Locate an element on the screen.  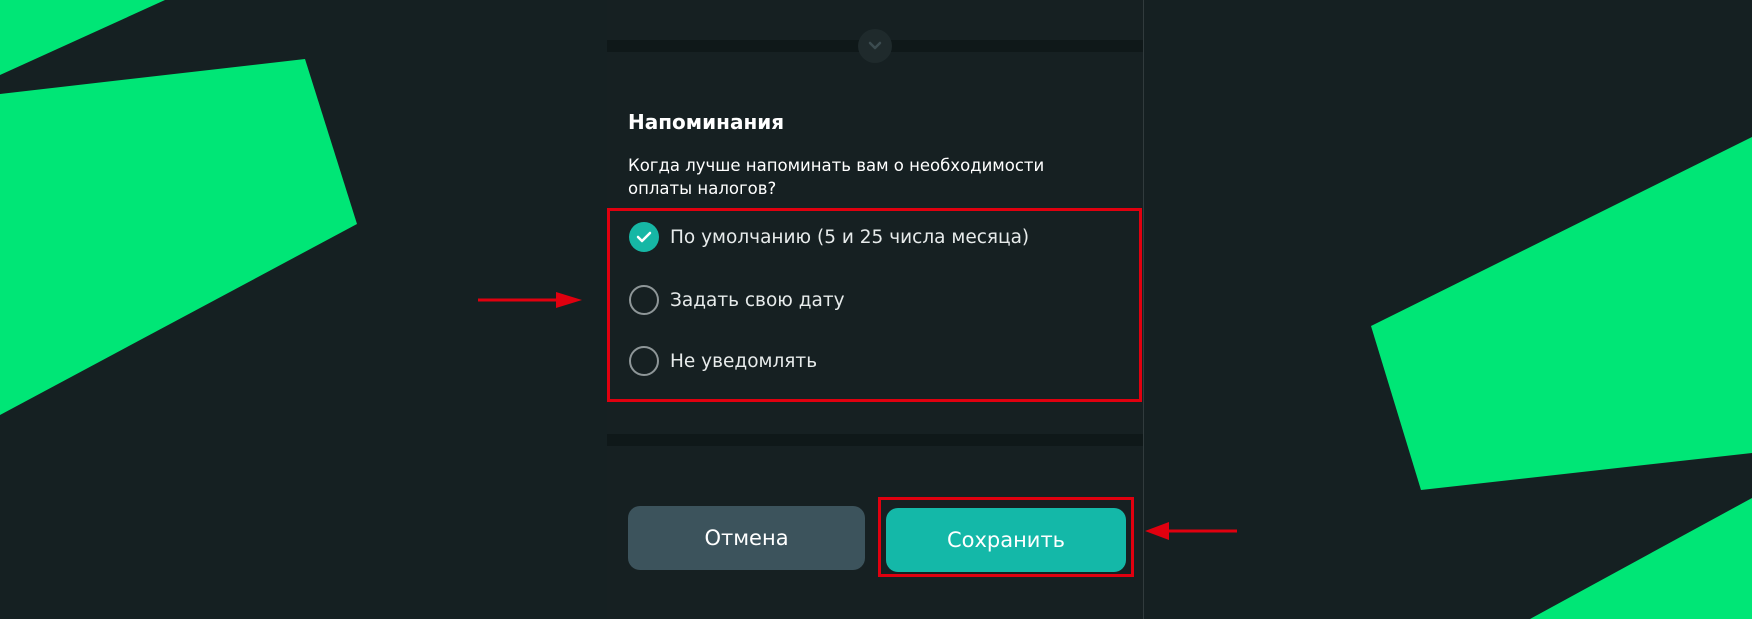
option-label: По умолчанию (5 и 25 числа месяца) is located at coordinates (850, 237).